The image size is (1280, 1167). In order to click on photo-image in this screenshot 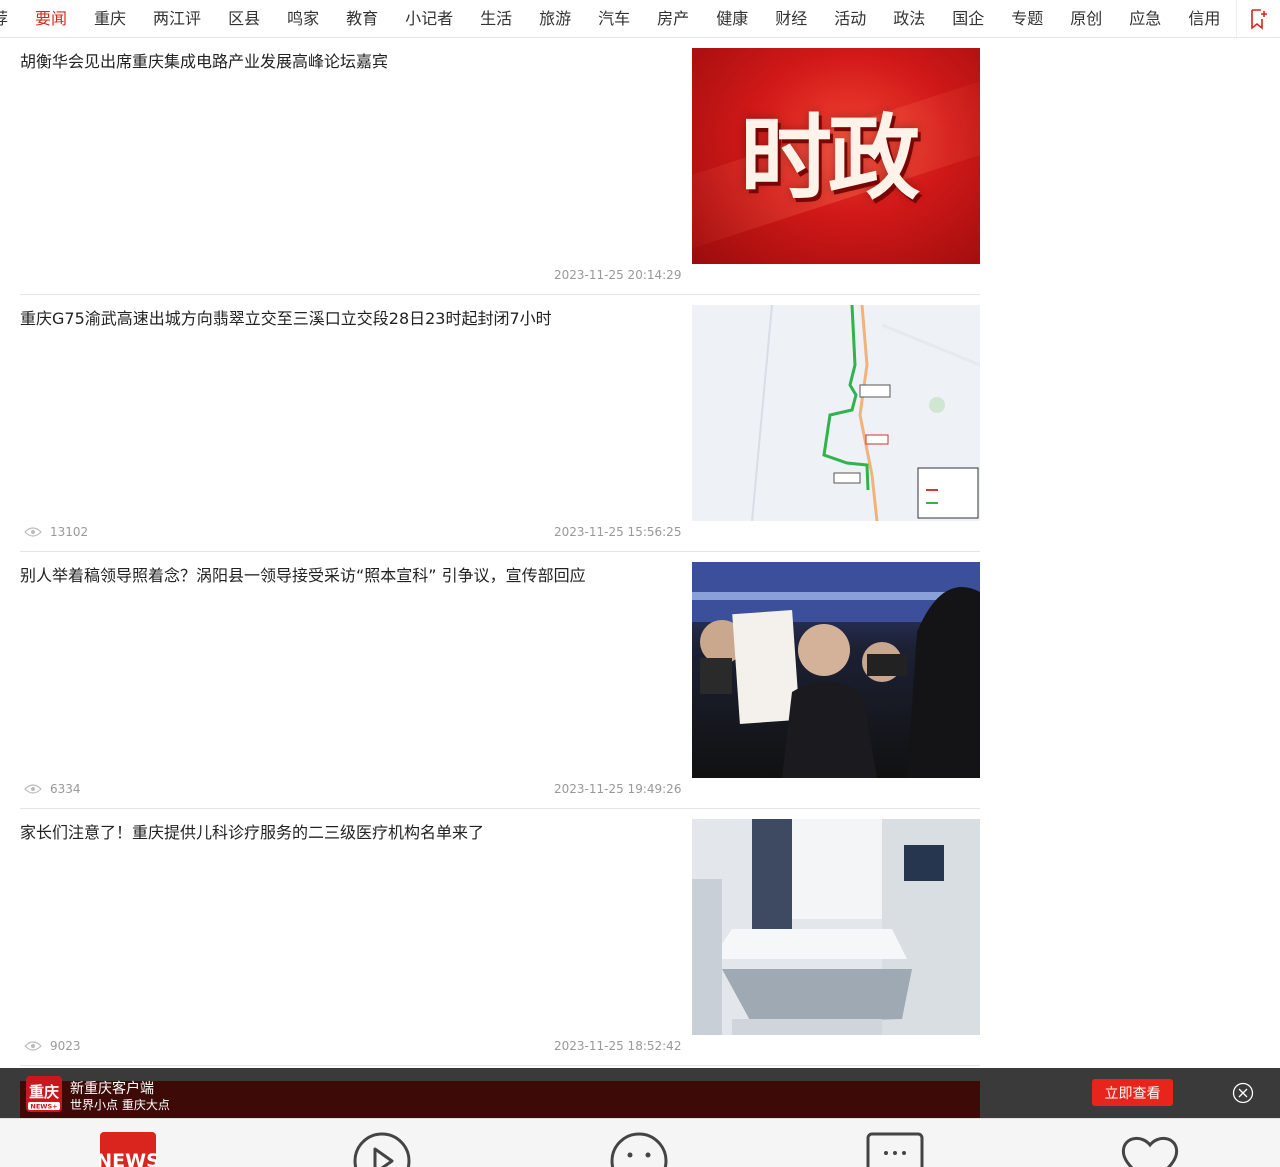, I will do `click(836, 670)`.